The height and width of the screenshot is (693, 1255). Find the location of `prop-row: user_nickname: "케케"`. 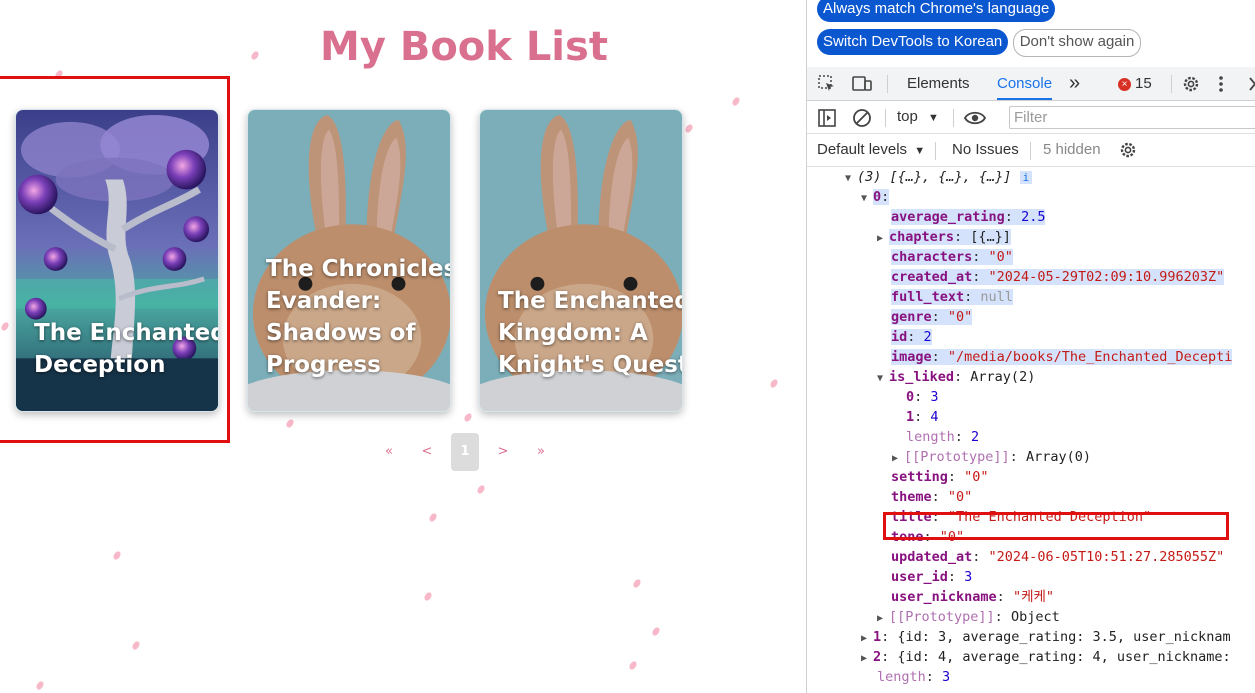

prop-row: user_nickname: "케케" is located at coordinates (972, 597).